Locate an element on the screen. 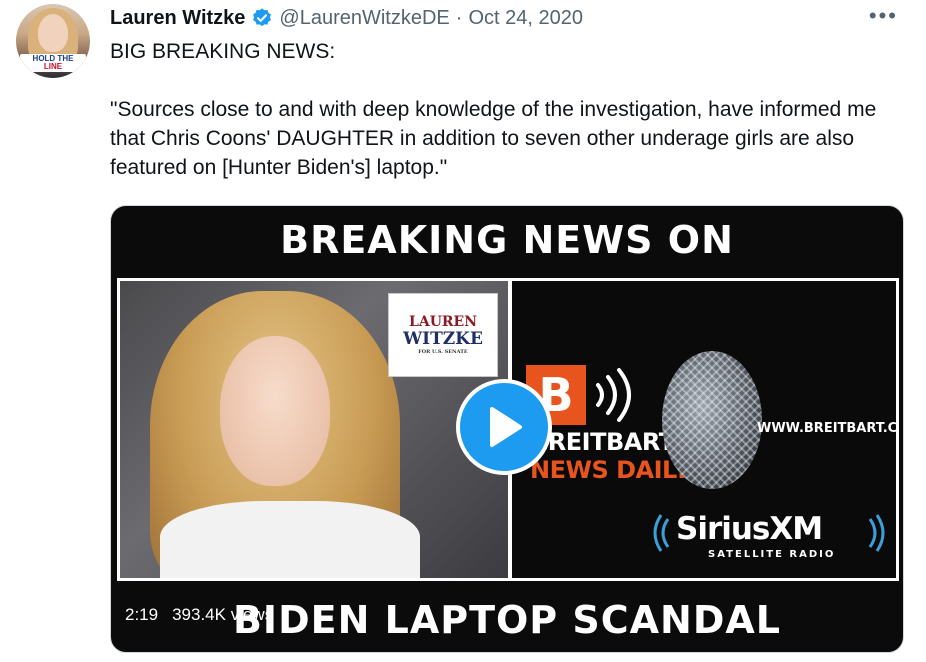 The width and height of the screenshot is (926, 662). siriusxm-logo: SiriusXM SATELLITE RADIO is located at coordinates (770, 535).